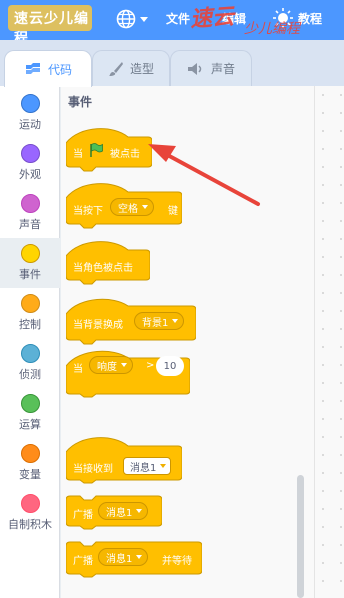 The image size is (344, 598). I want to click on category-events: 事件, so click(30, 263).